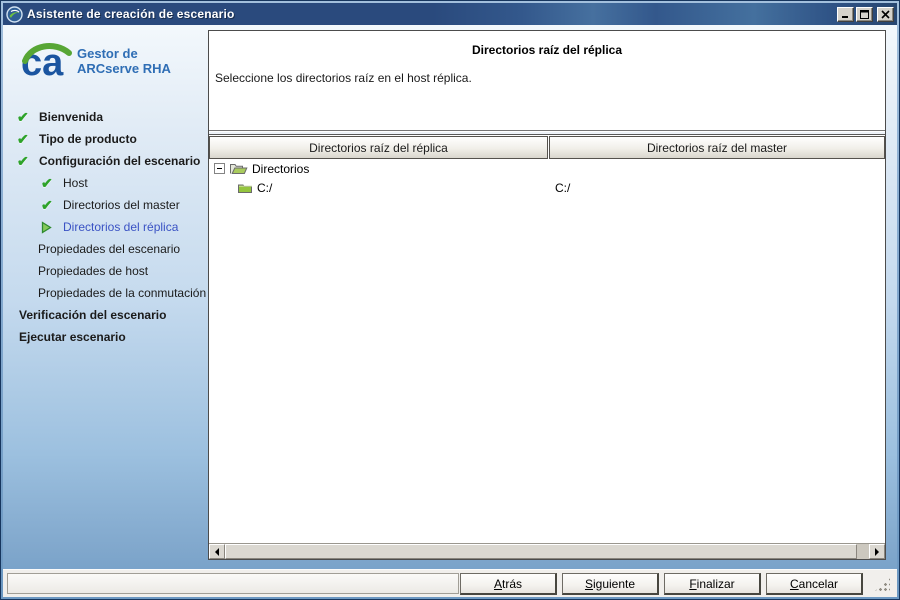  Describe the element at coordinates (238, 168) in the screenshot. I see `open-folder-icon` at that location.